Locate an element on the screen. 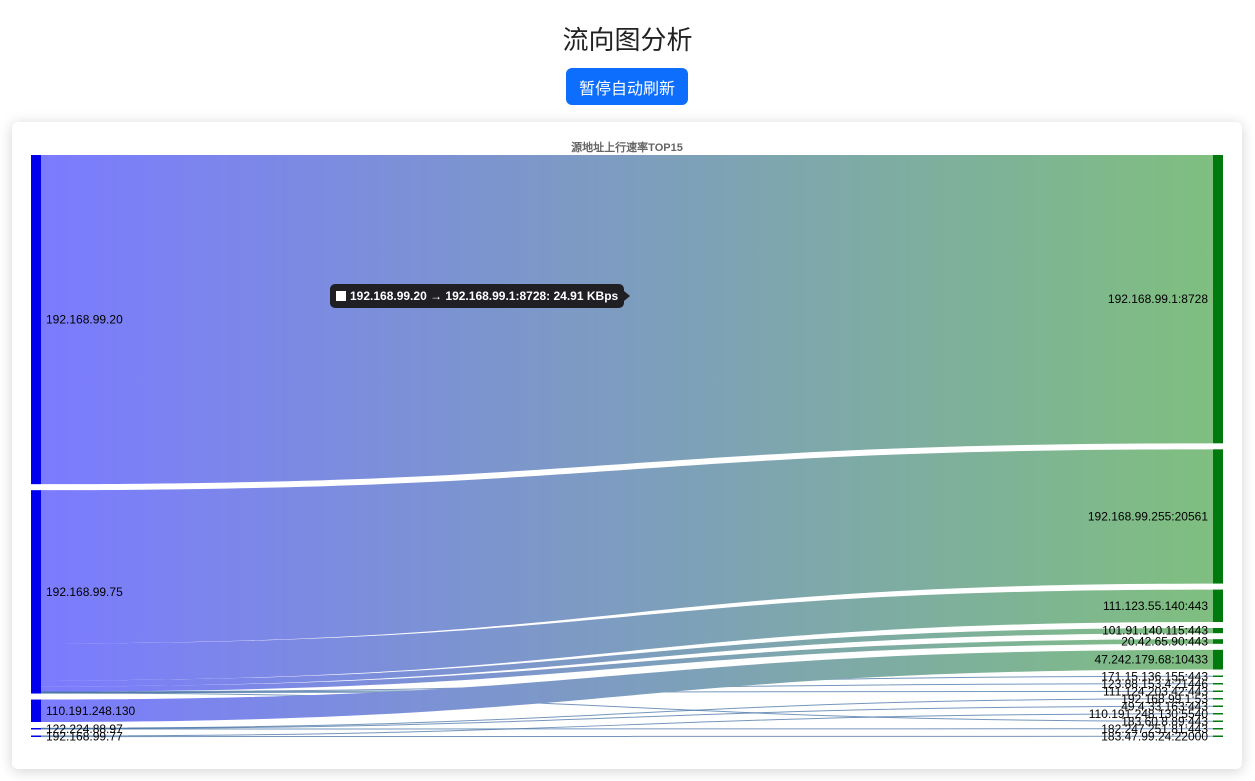  tooltip-swatch-icon is located at coordinates (341, 296).